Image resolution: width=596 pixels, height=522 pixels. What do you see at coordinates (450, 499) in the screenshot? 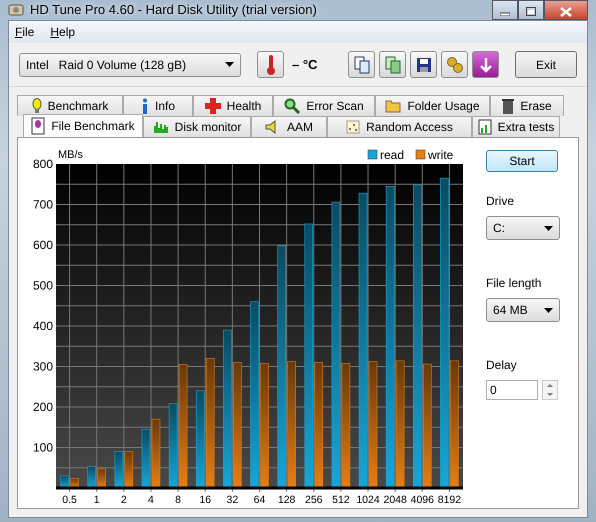
I see `x-tick-label: 8192` at bounding box center [450, 499].